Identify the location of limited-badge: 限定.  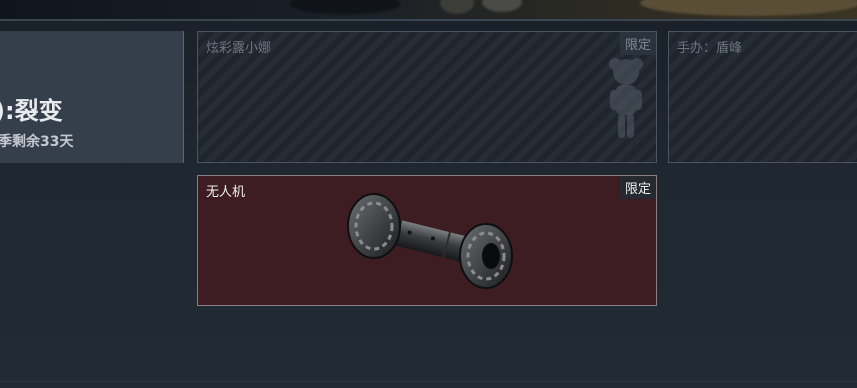
(637, 187).